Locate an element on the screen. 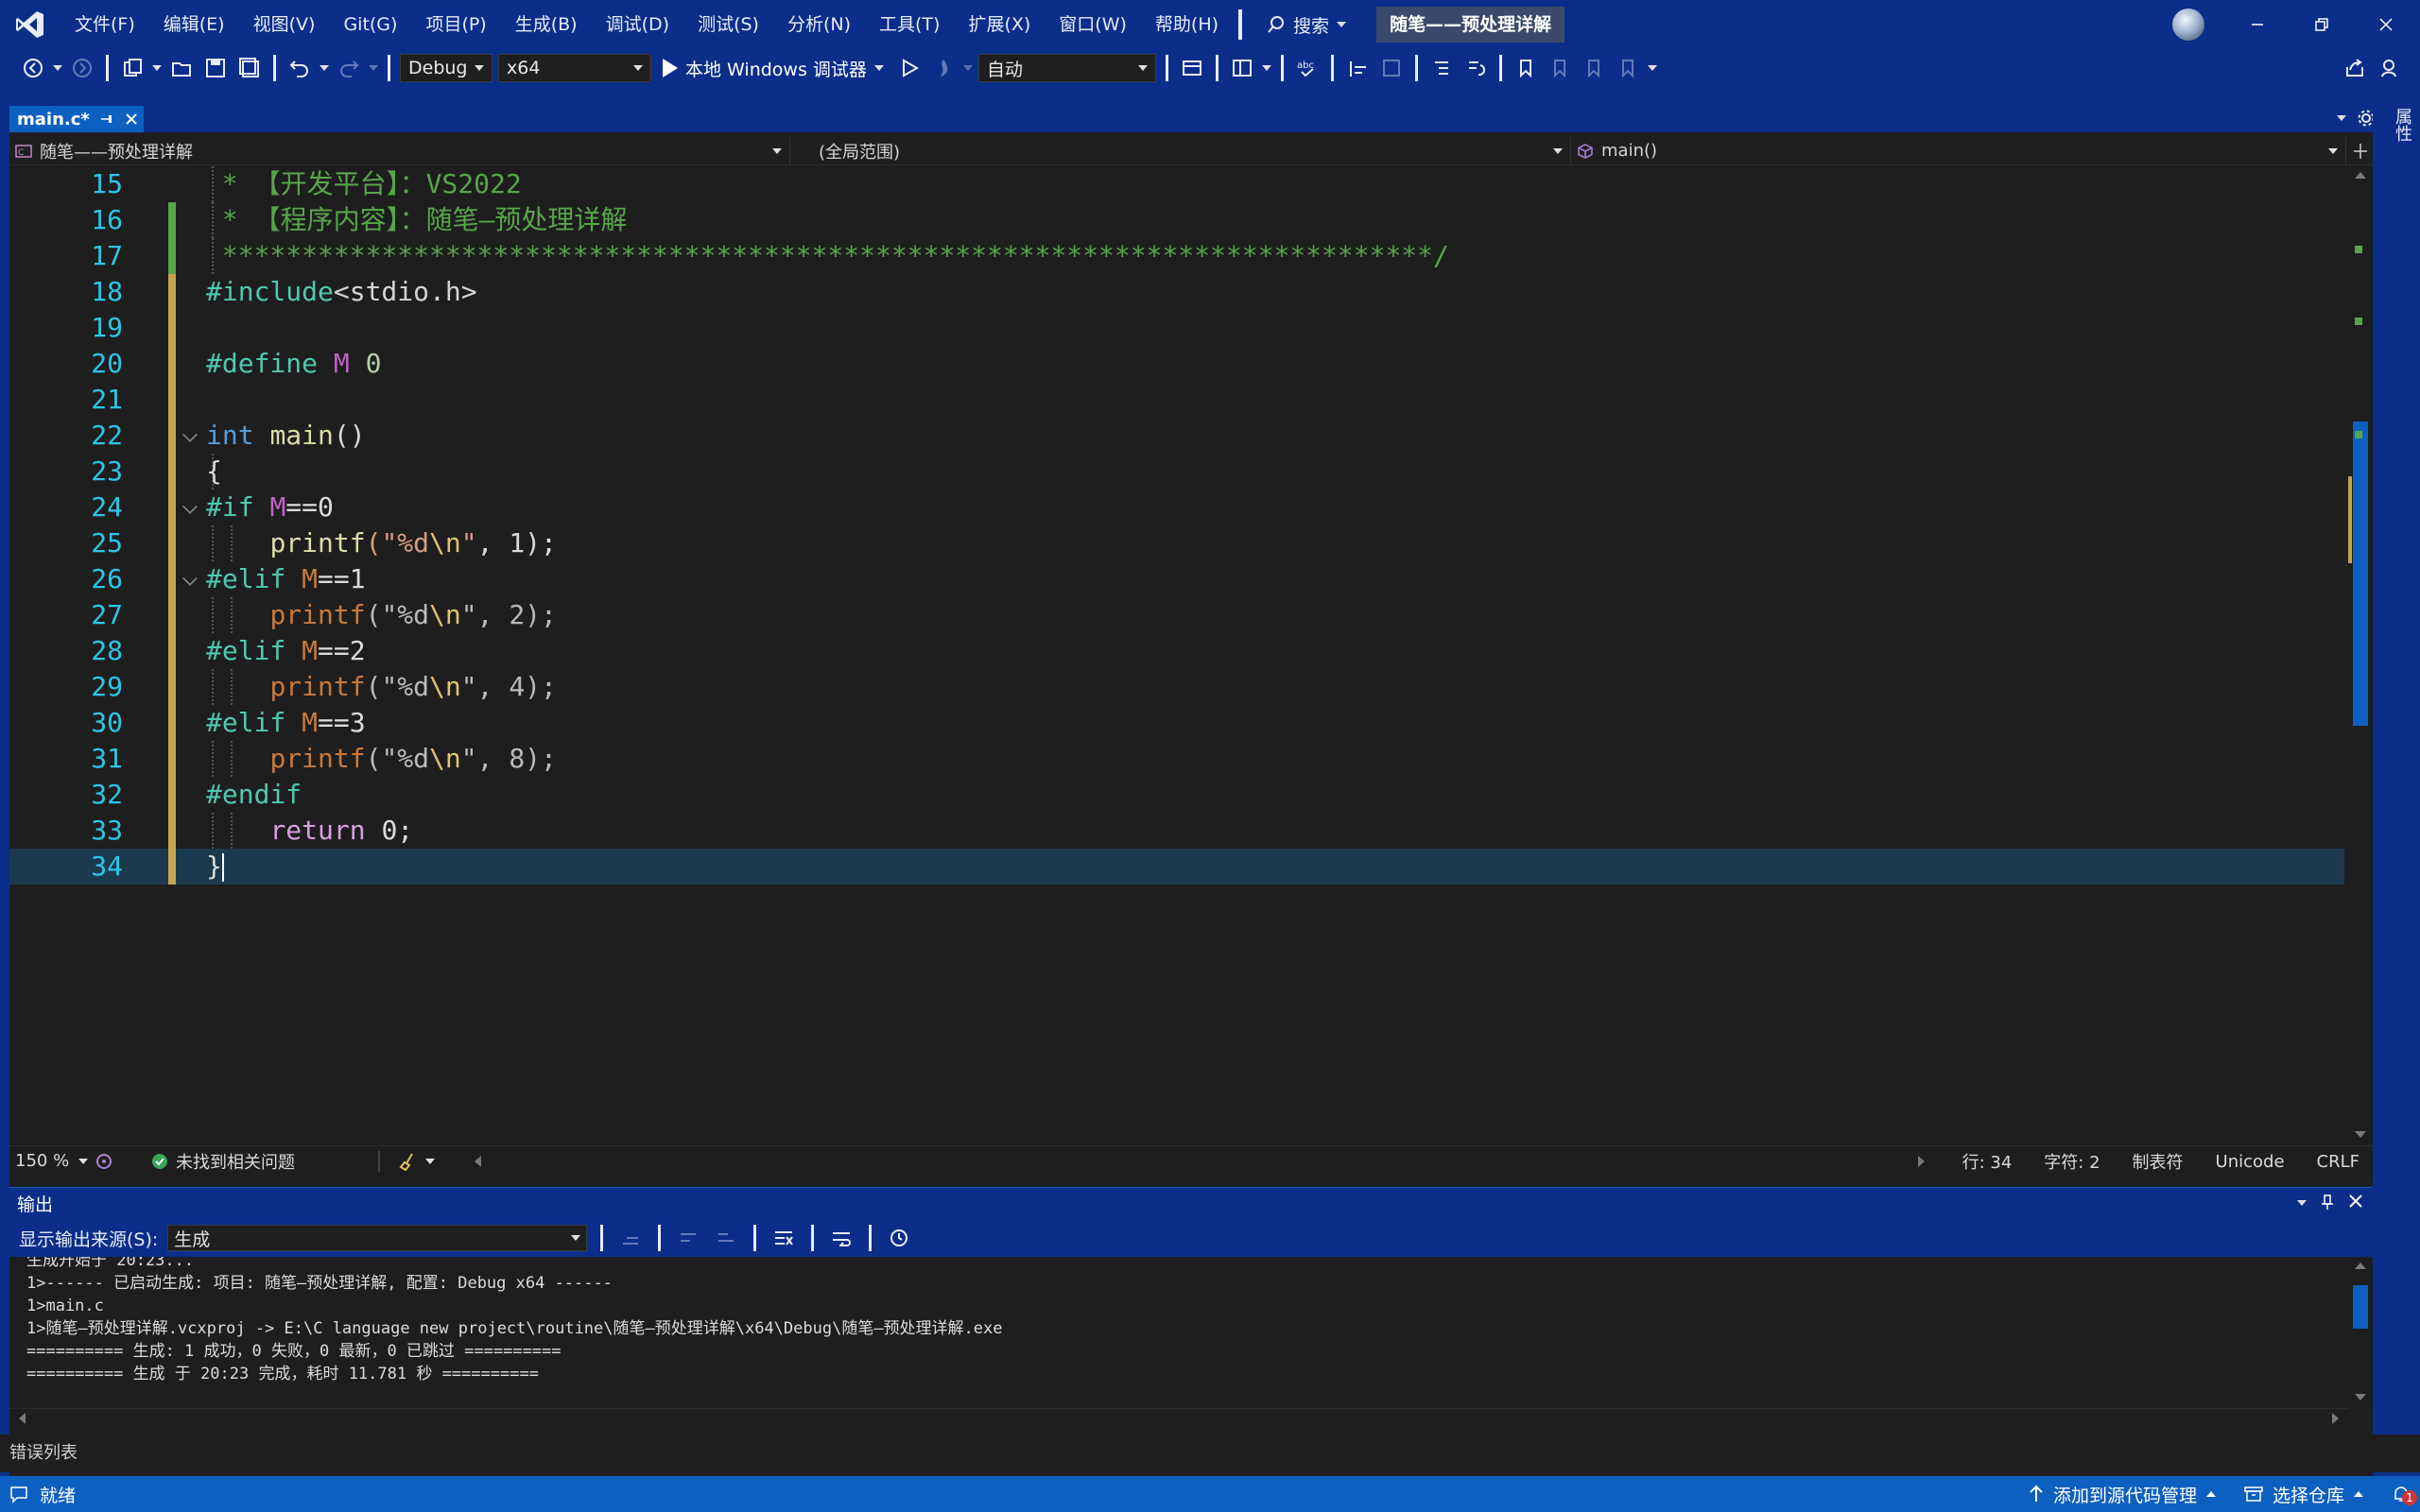 This screenshot has width=2420, height=1512. line-indicator: 行: 34 is located at coordinates (1987, 1161).